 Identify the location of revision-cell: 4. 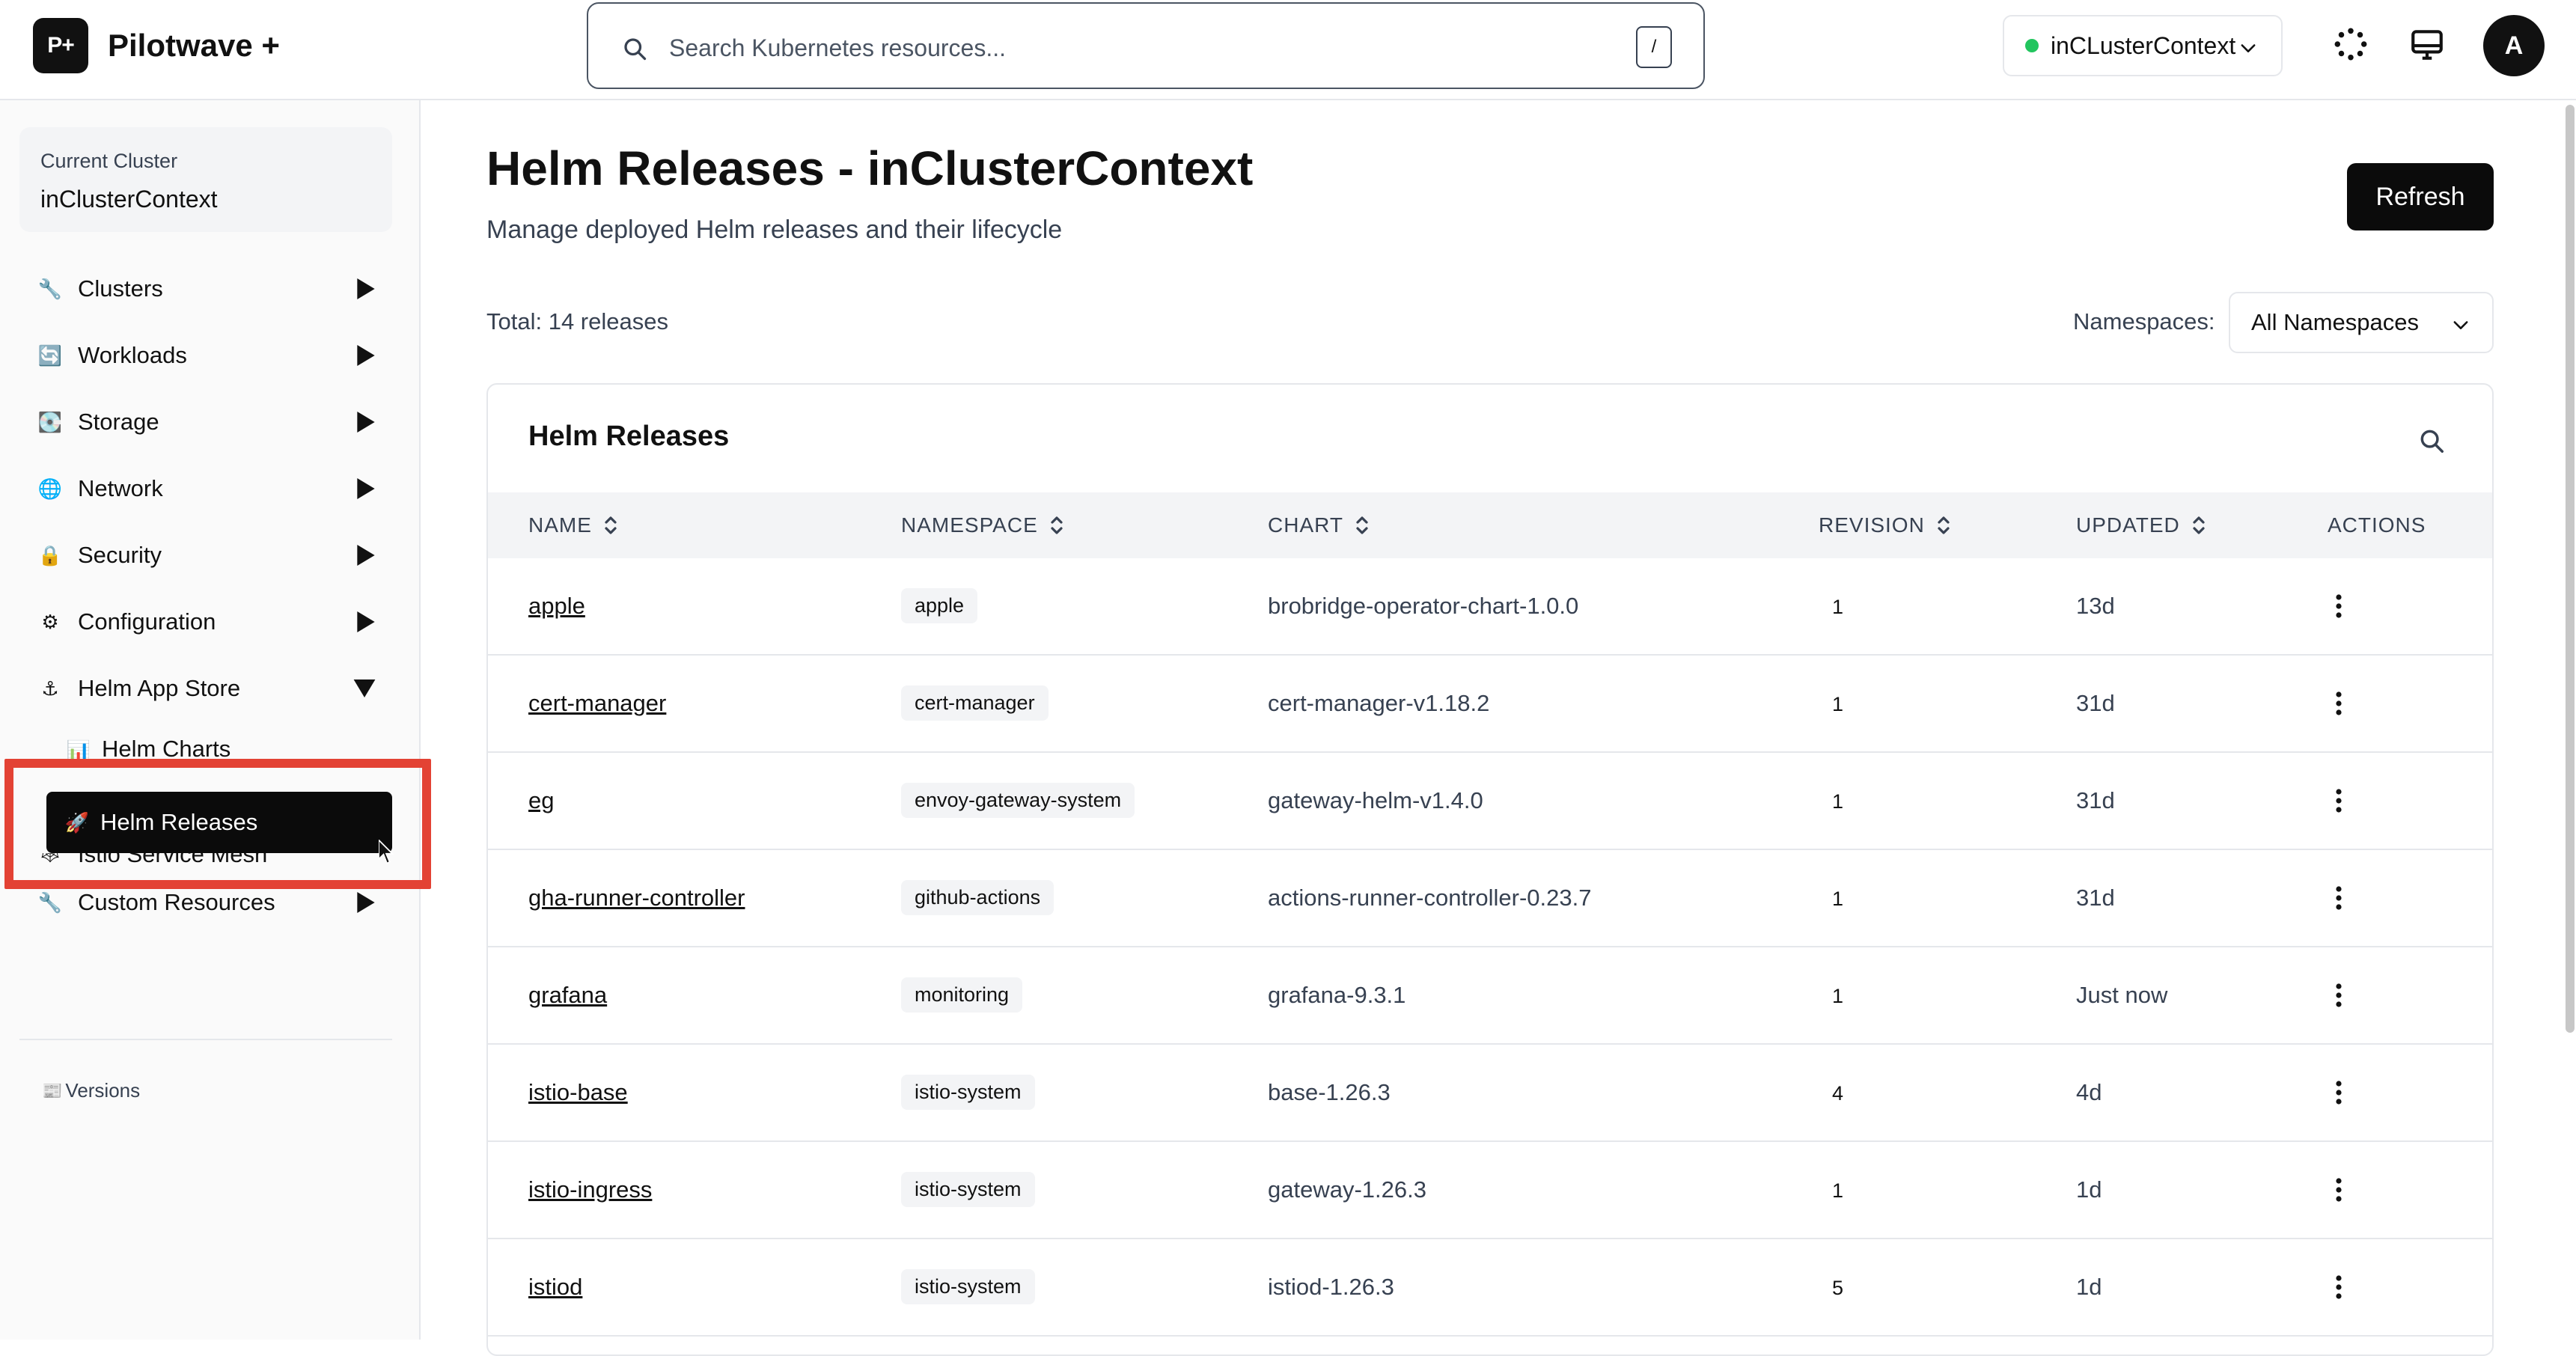
(1838, 1094).